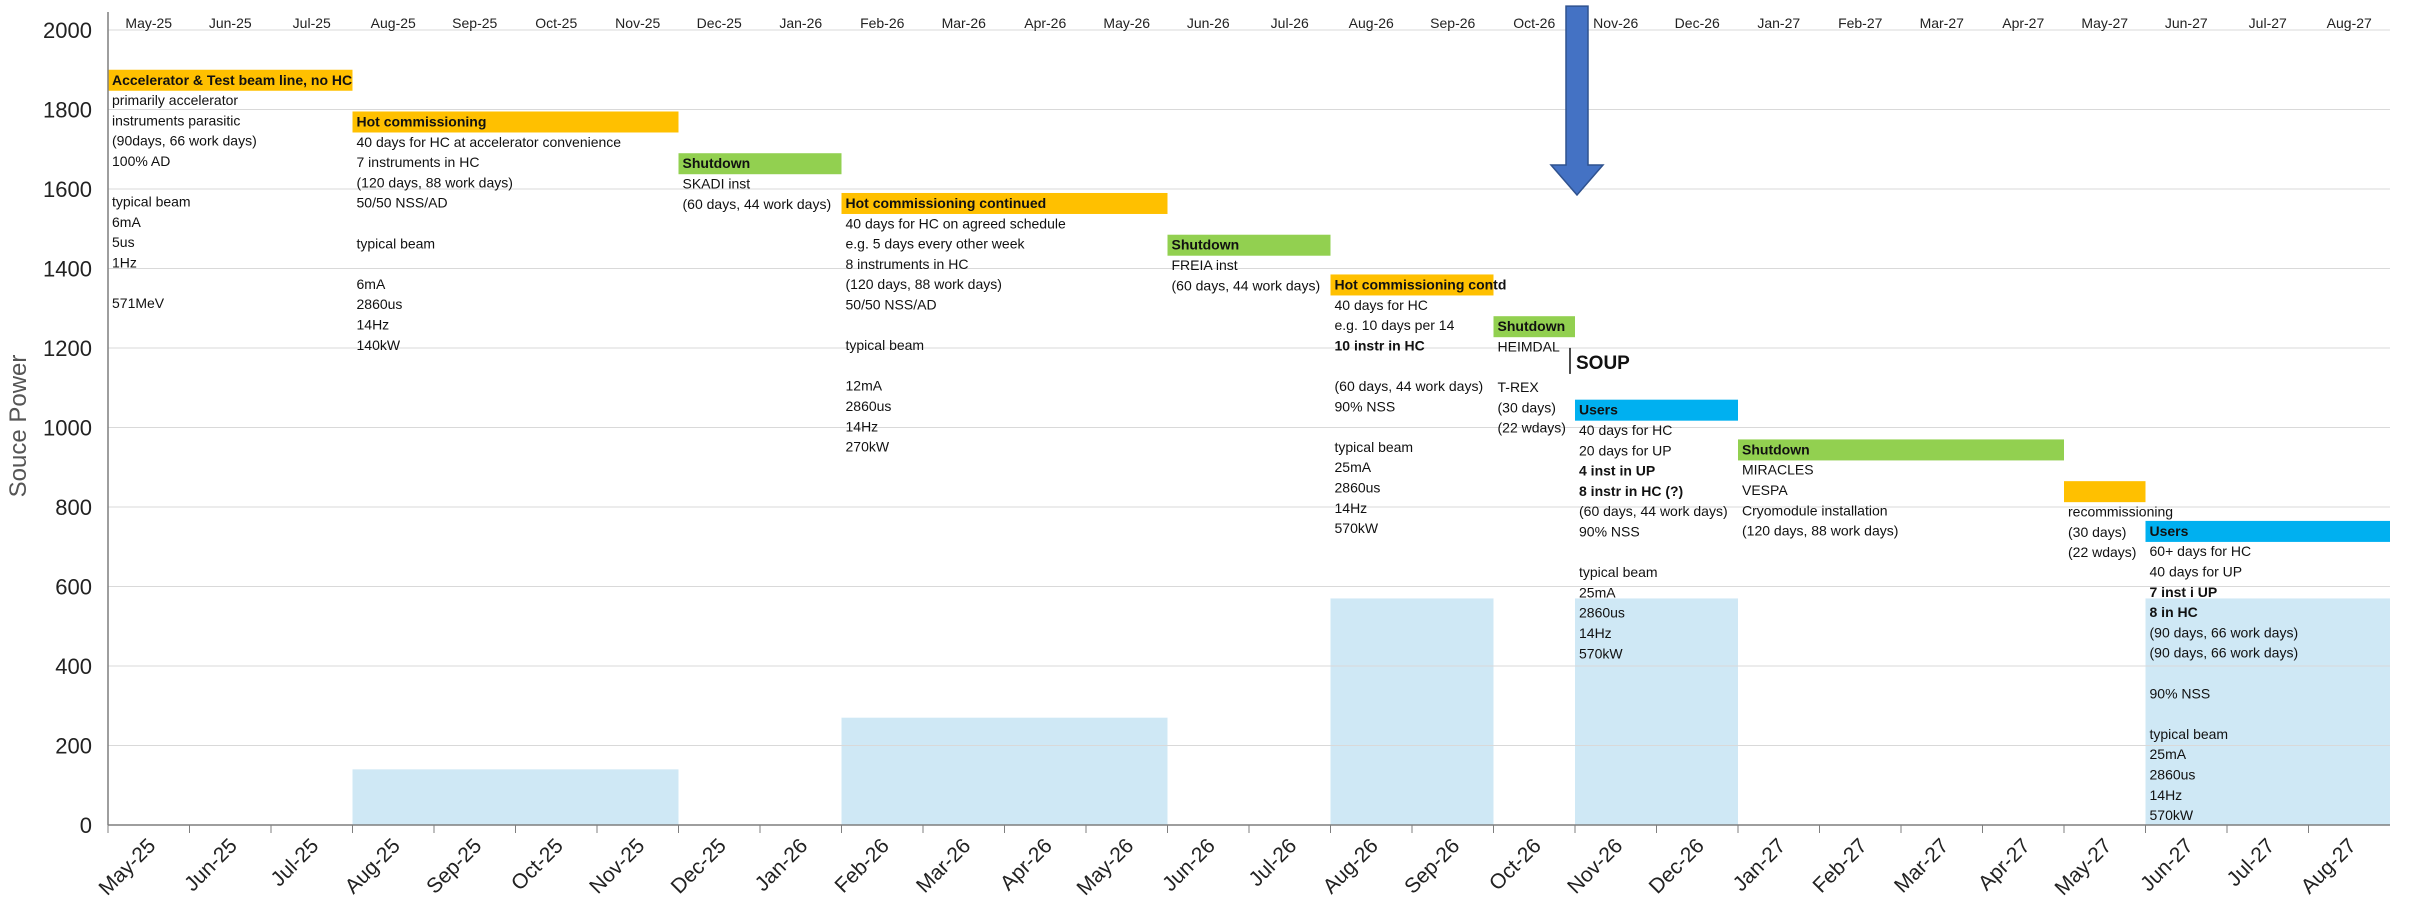  I want to click on x-tick-label-top: Oct-25, so click(556, 23).